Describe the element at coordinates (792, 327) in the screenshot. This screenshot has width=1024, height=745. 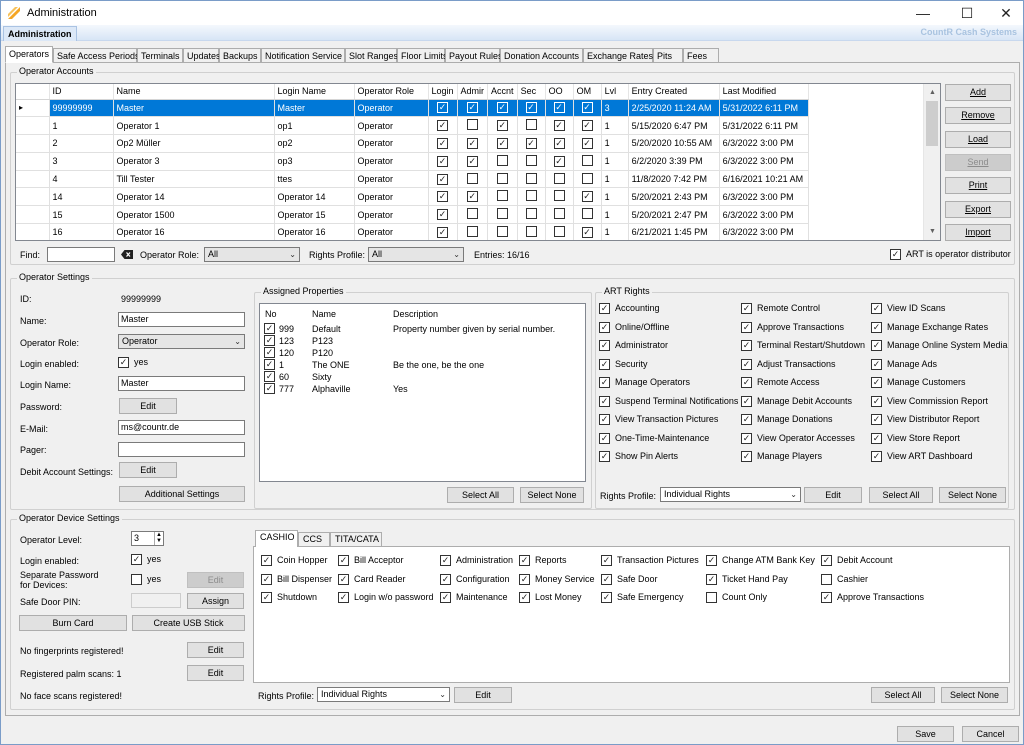
I see `art-right-approve-transactions: ✓ Approve Transactions` at that location.